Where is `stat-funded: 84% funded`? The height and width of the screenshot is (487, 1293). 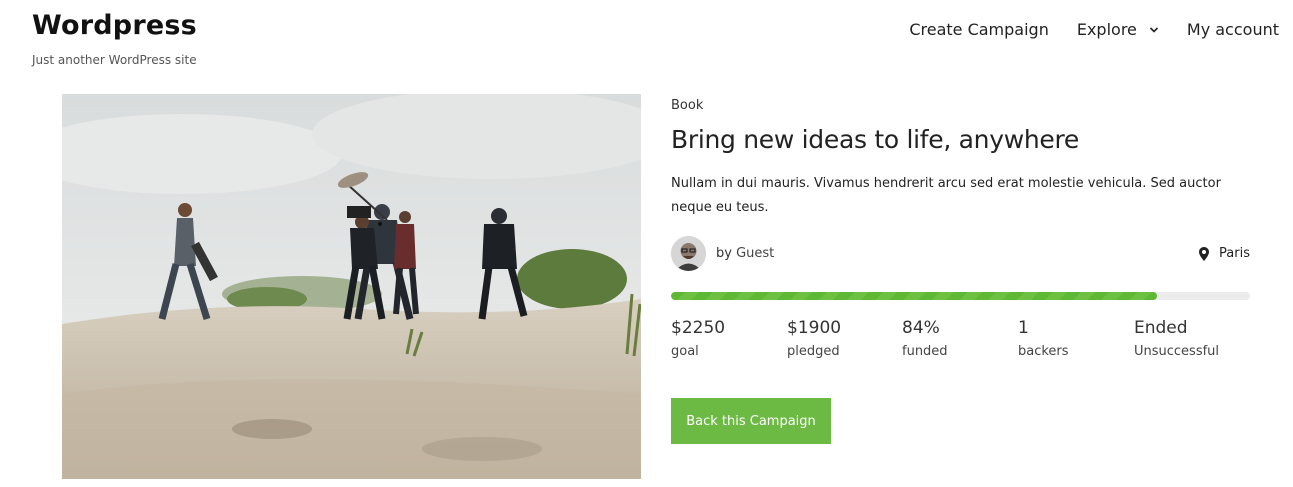 stat-funded: 84% funded is located at coordinates (925, 338).